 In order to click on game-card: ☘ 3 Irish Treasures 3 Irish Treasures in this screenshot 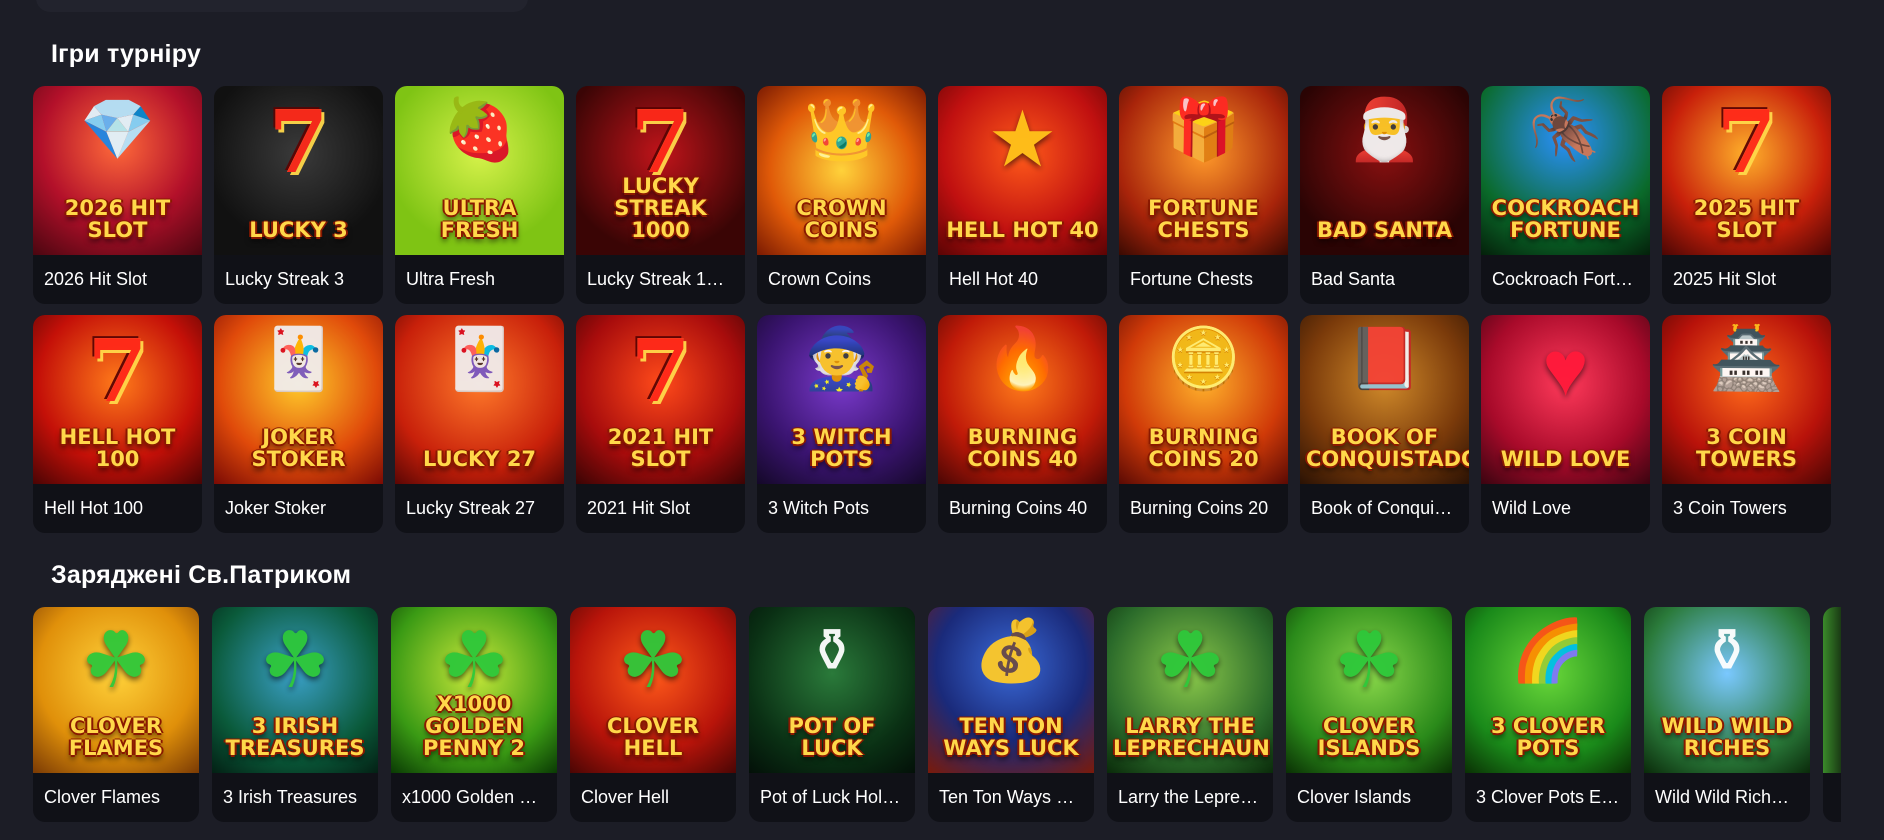, I will do `click(295, 714)`.